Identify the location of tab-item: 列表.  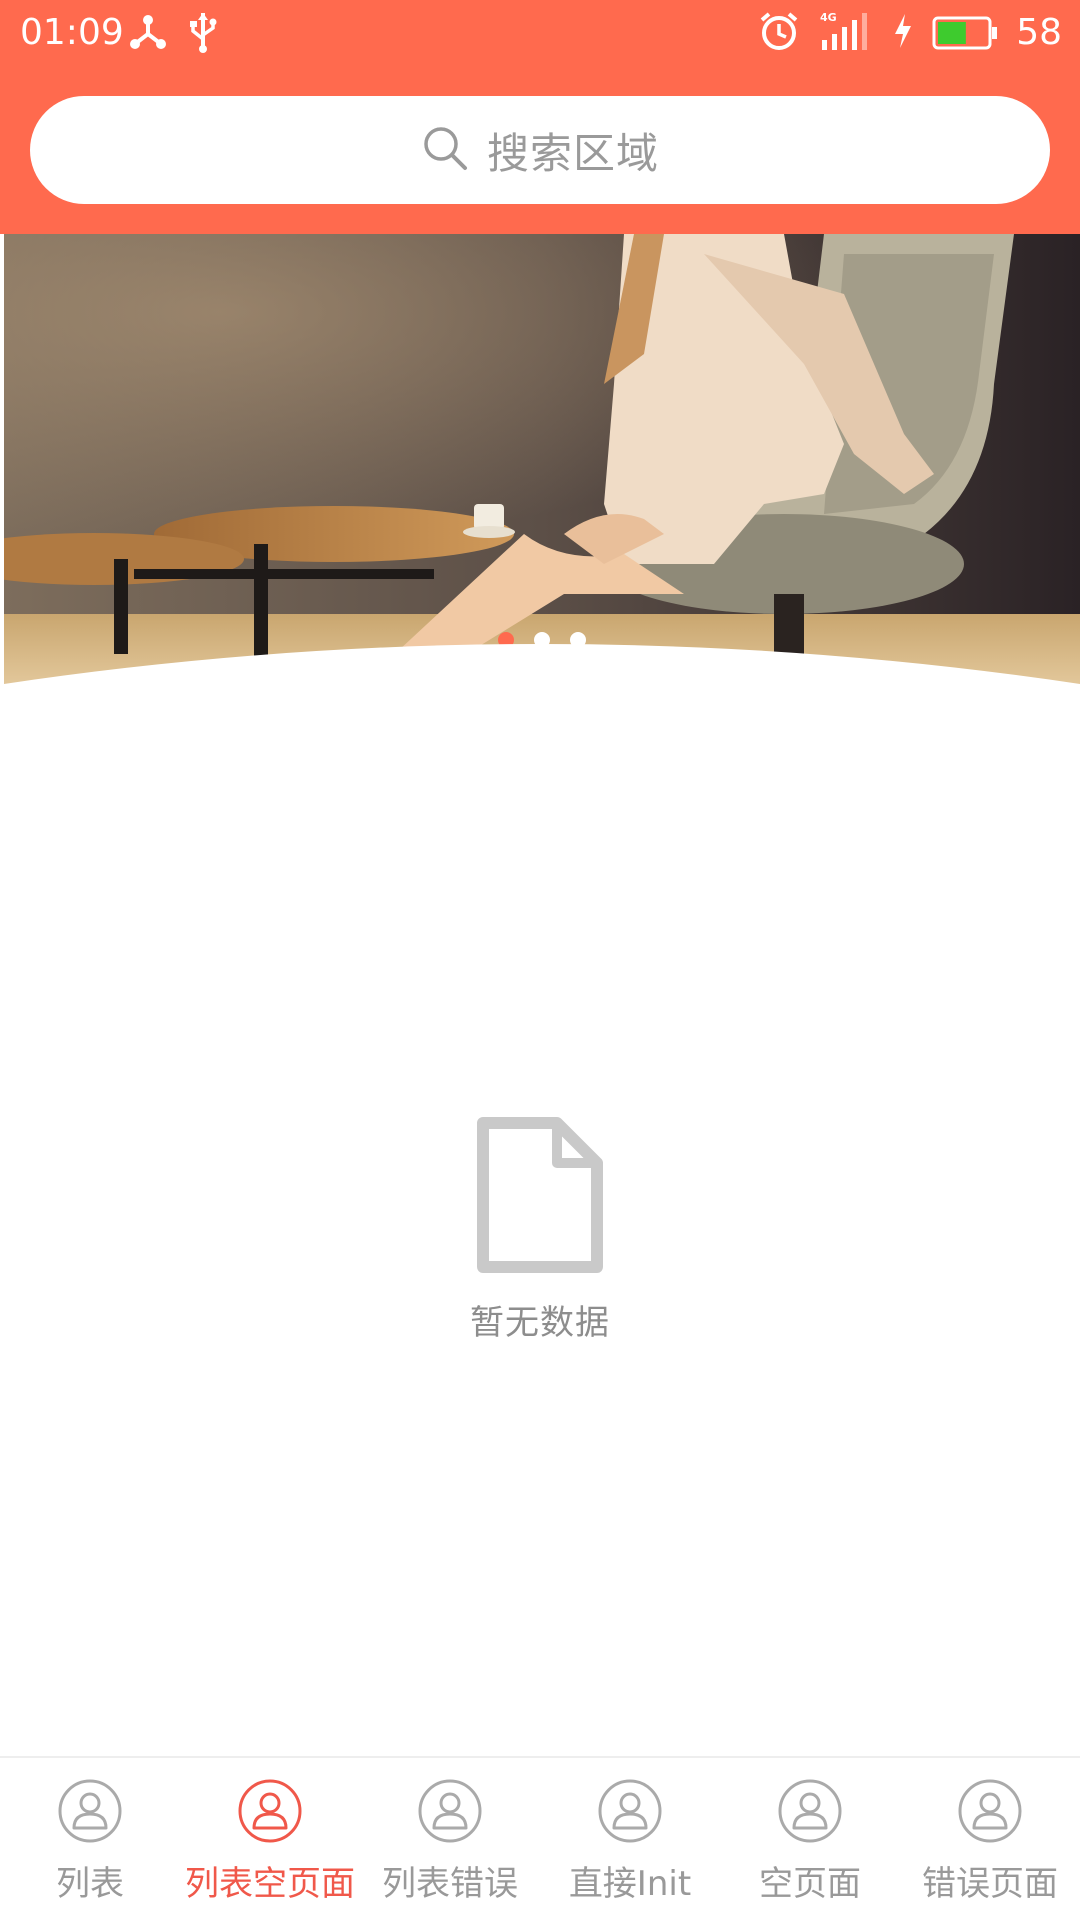
(90, 1840).